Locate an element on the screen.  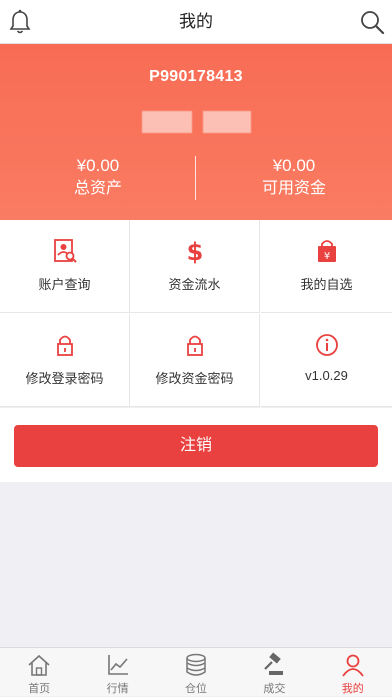
account-id: P990178413 is located at coordinates (196, 76).